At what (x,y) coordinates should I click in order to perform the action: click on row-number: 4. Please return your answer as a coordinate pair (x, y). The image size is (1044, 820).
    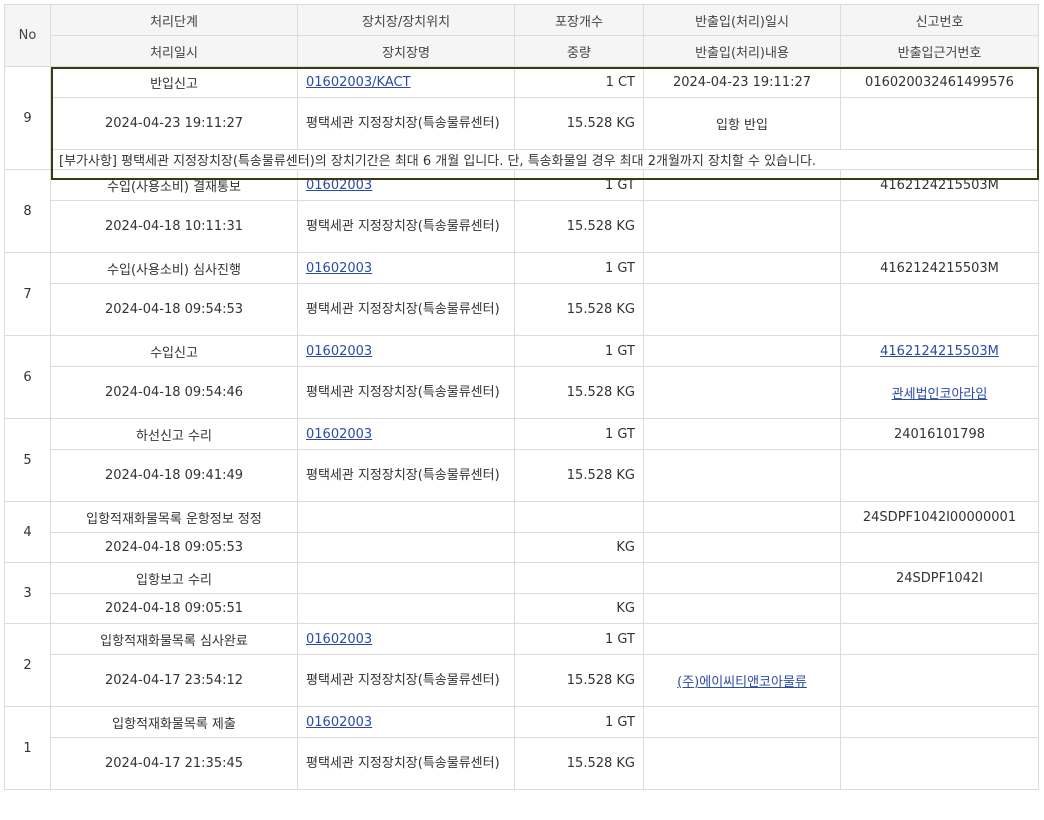
    Looking at the image, I should click on (27, 532).